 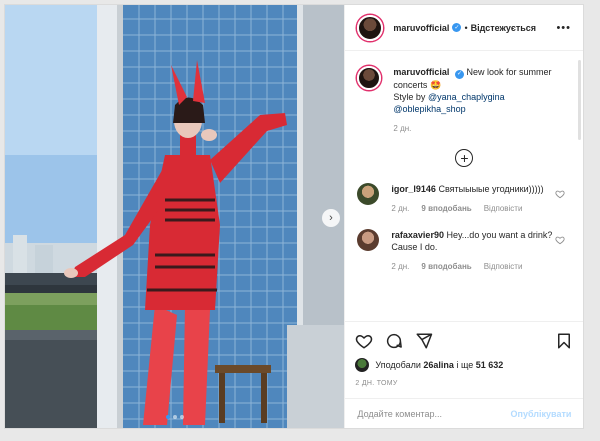 I want to click on author-avatar, so click(x=370, y=27).